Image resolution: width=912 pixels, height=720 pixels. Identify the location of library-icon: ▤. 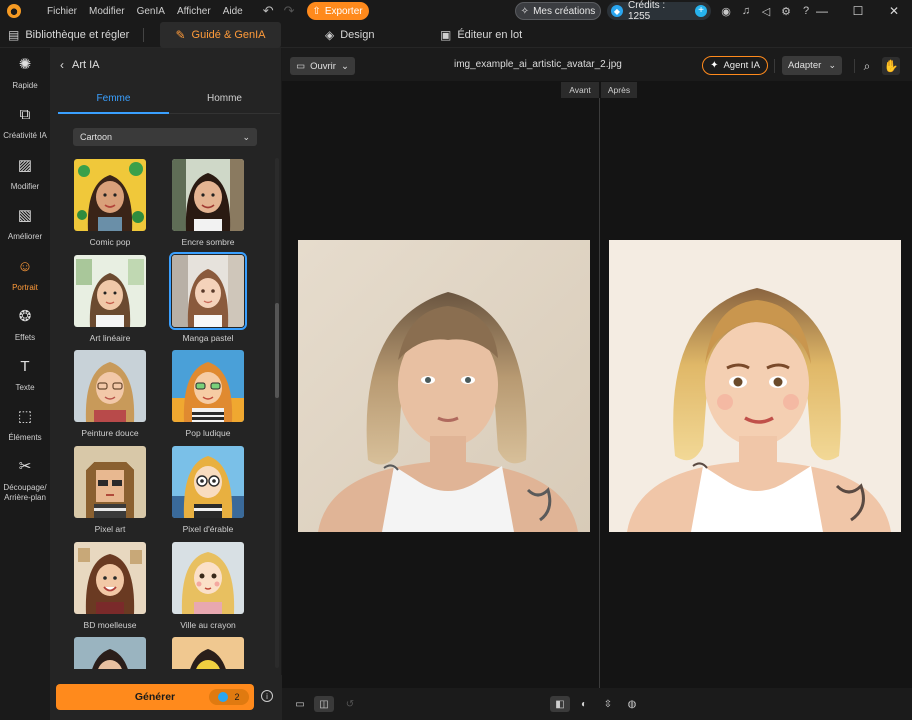
(14, 35).